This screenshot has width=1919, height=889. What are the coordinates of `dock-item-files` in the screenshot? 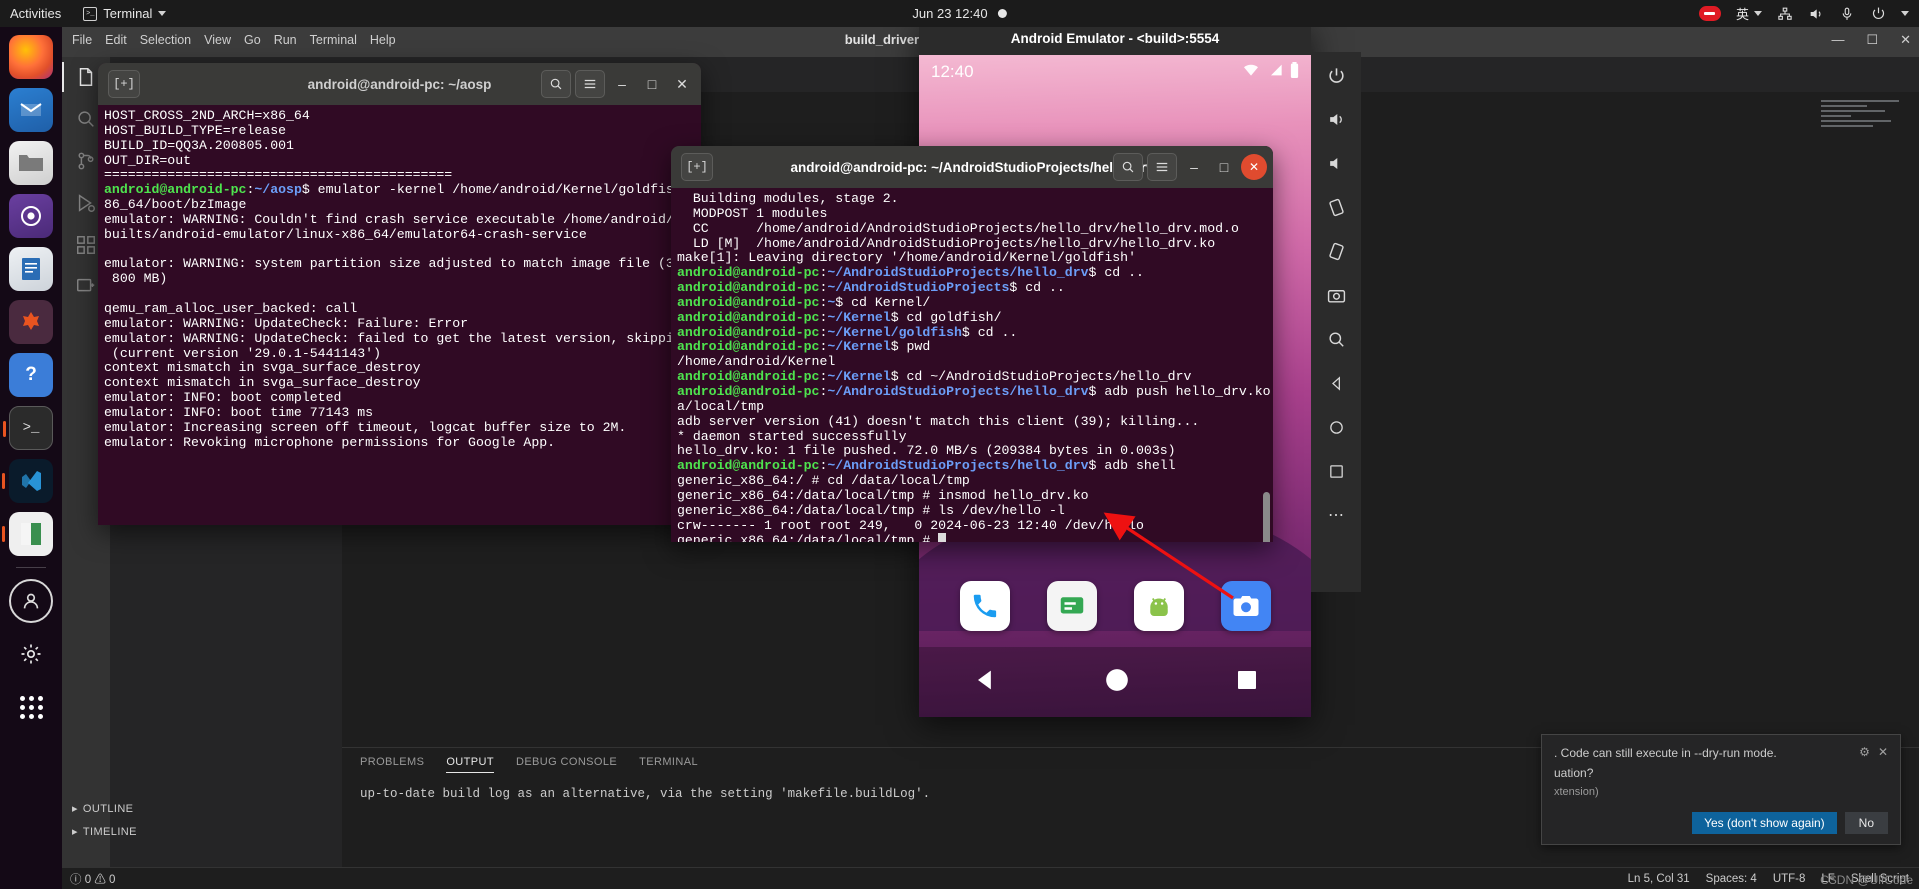 It's located at (31, 163).